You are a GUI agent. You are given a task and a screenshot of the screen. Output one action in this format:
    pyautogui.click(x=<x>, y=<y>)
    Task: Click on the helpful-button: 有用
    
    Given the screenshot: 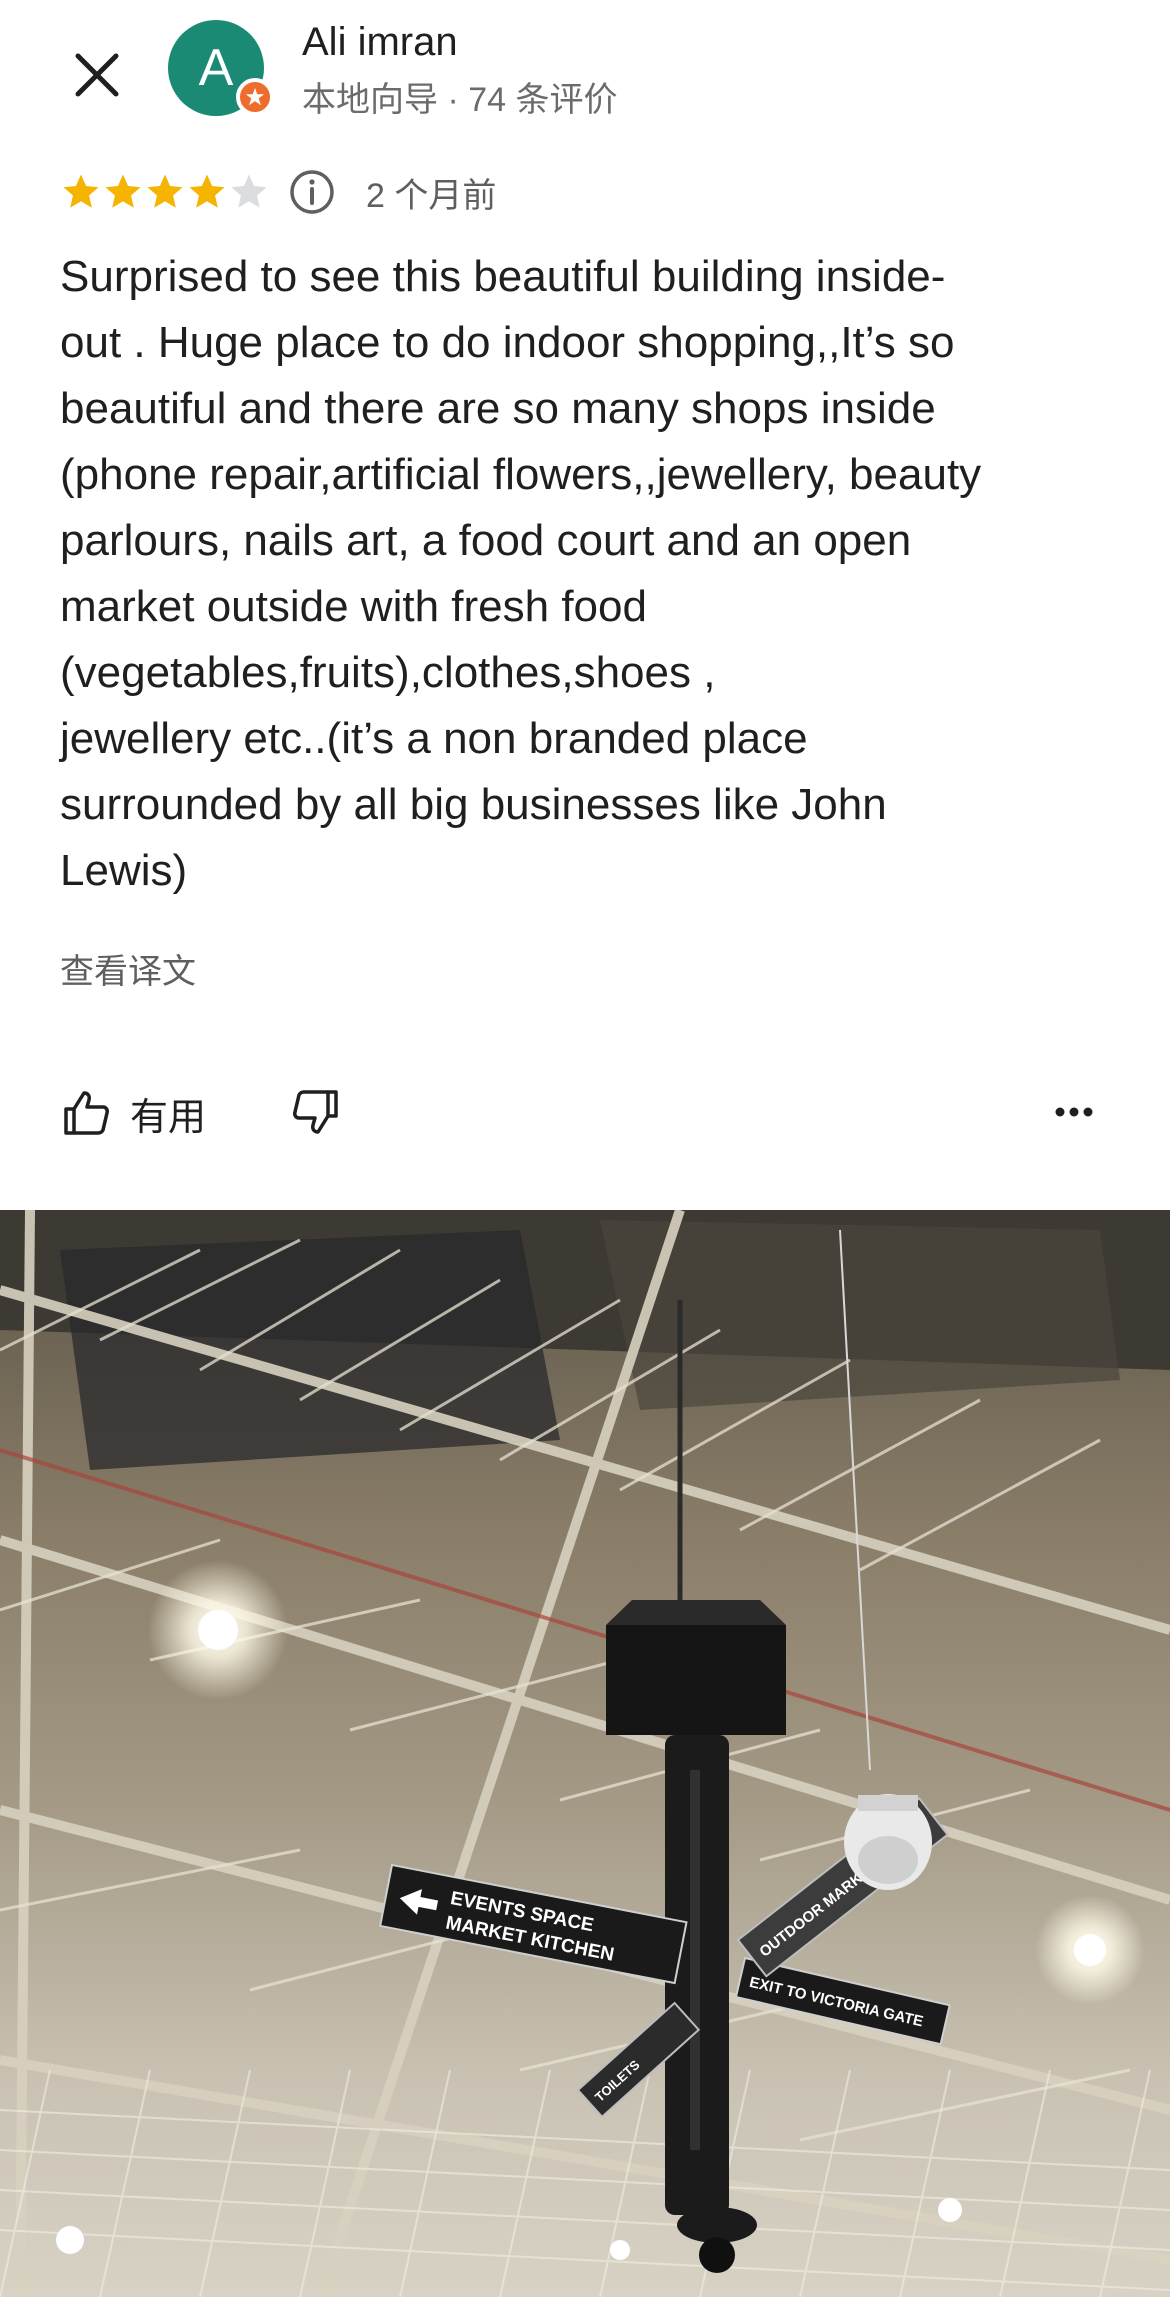 What is the action you would take?
    pyautogui.click(x=133, y=1113)
    